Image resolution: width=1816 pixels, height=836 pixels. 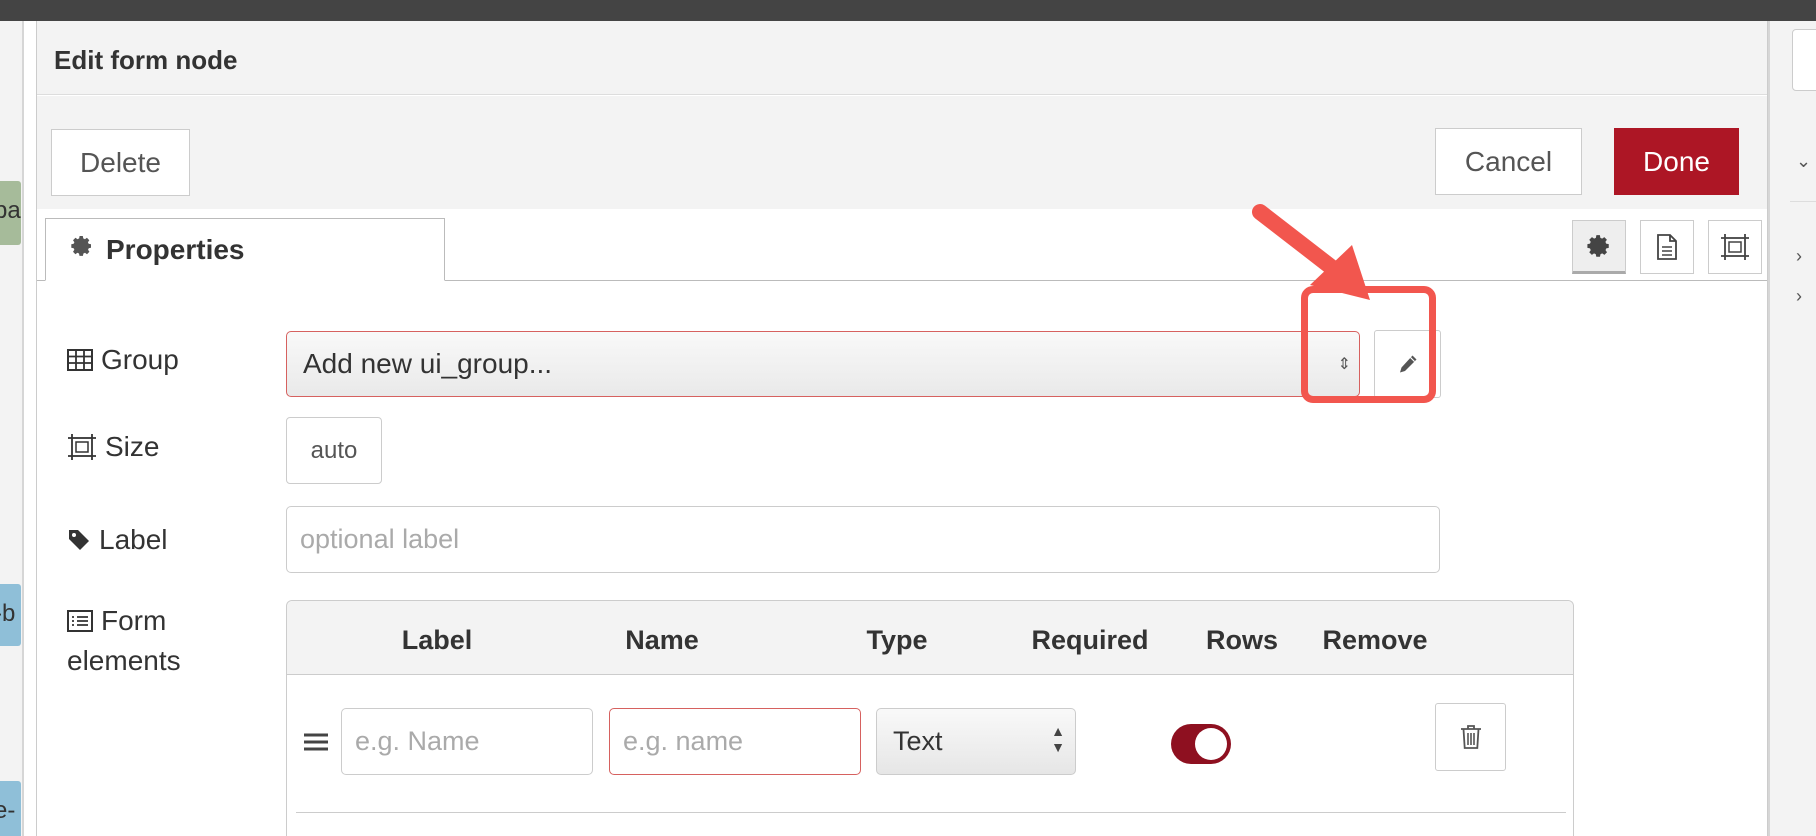 I want to click on form-elements-field-label: Form elements, so click(x=124, y=641).